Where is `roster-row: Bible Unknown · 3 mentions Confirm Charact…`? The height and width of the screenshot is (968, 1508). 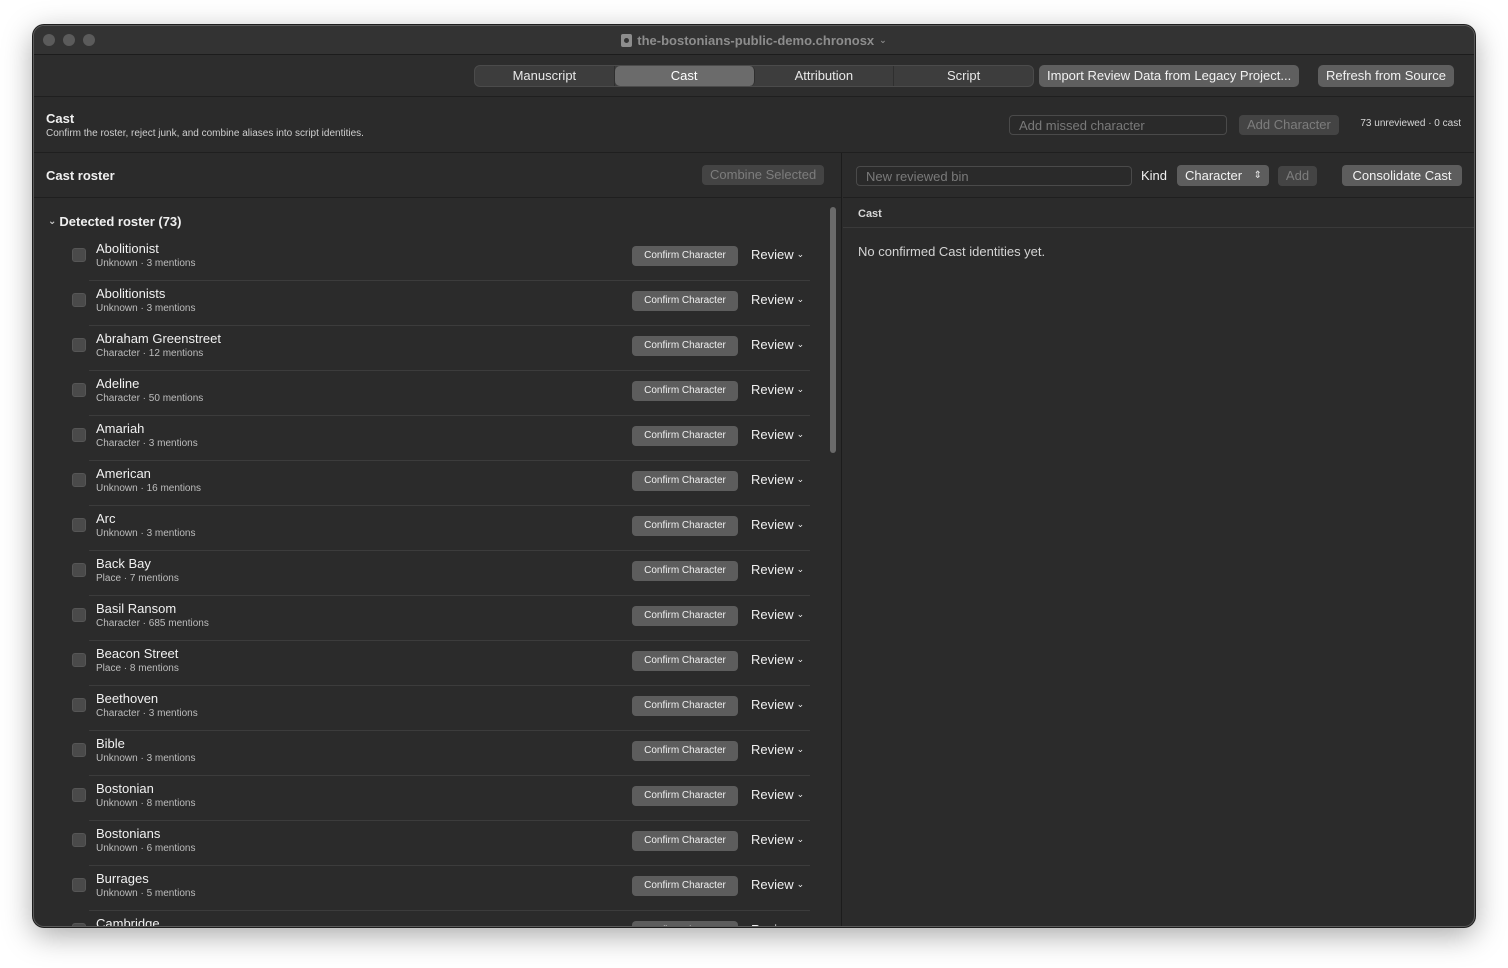
roster-row: Bible Unknown · 3 mentions Confirm Charact… is located at coordinates (431, 753).